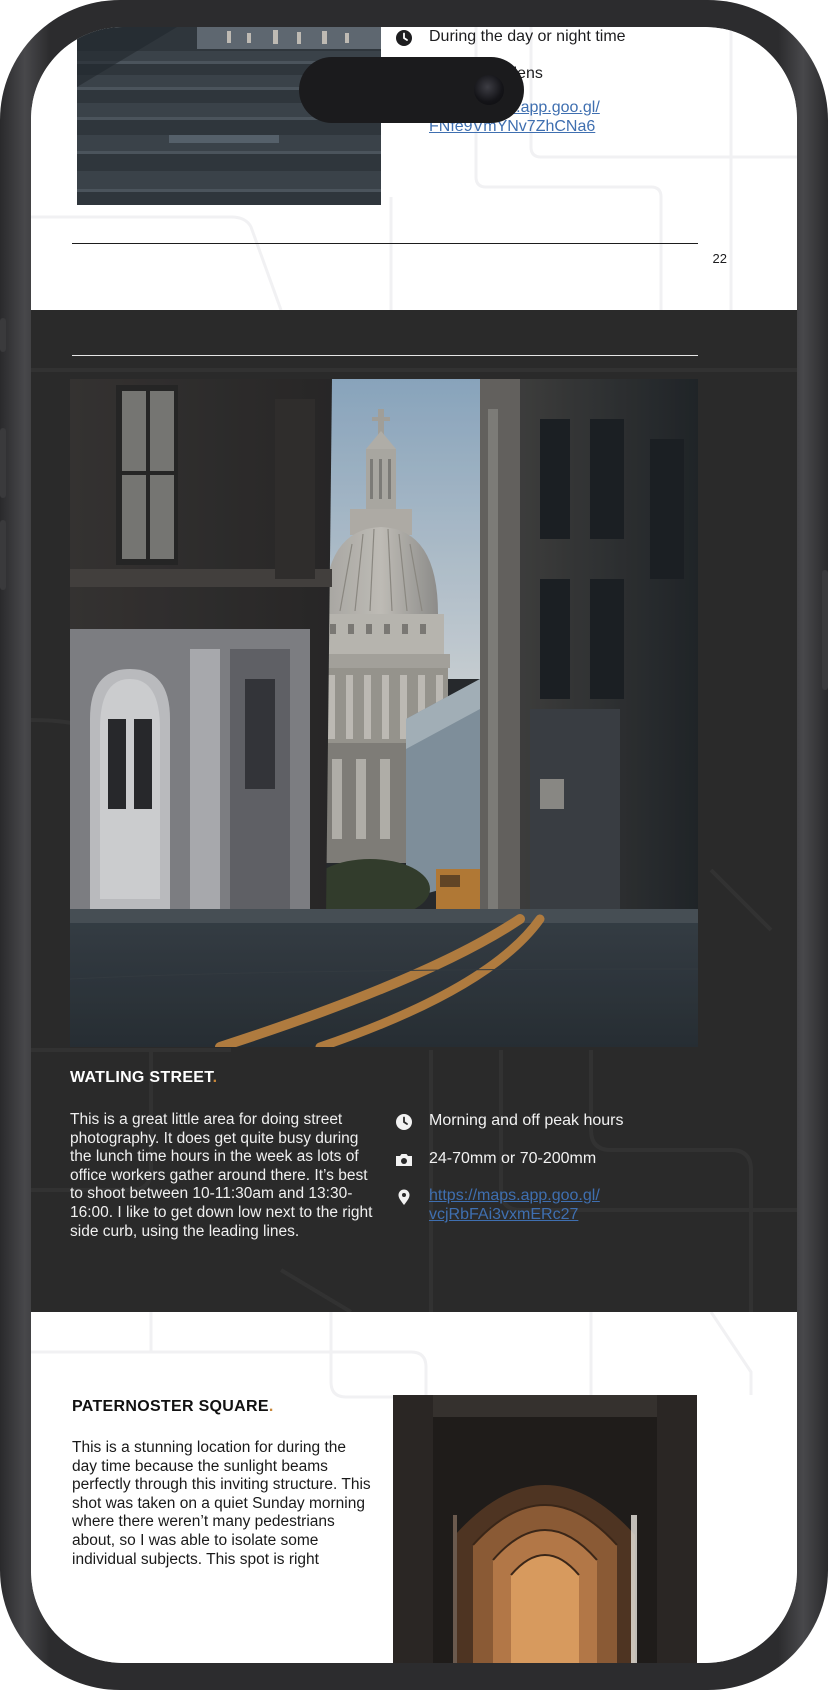 Image resolution: width=828 pixels, height=1690 pixels. What do you see at coordinates (825, 630) in the screenshot?
I see `power-button` at bounding box center [825, 630].